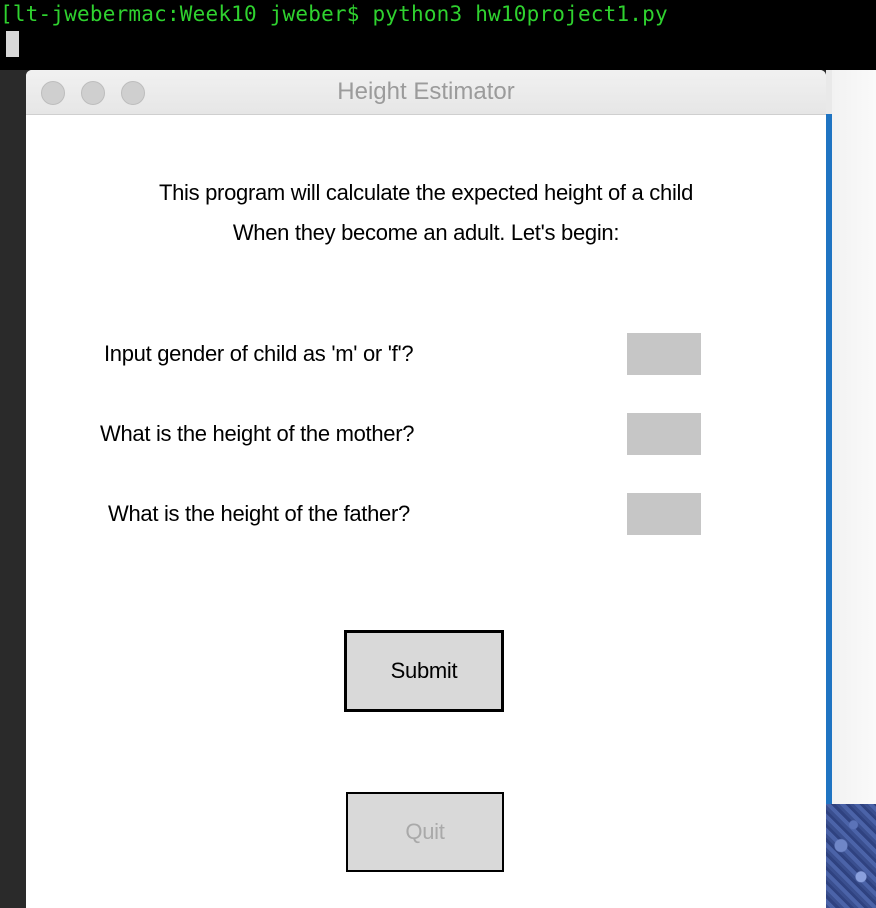 Image resolution: width=876 pixels, height=908 pixels. I want to click on father-height-question-label: What is the height of the father?, so click(259, 513).